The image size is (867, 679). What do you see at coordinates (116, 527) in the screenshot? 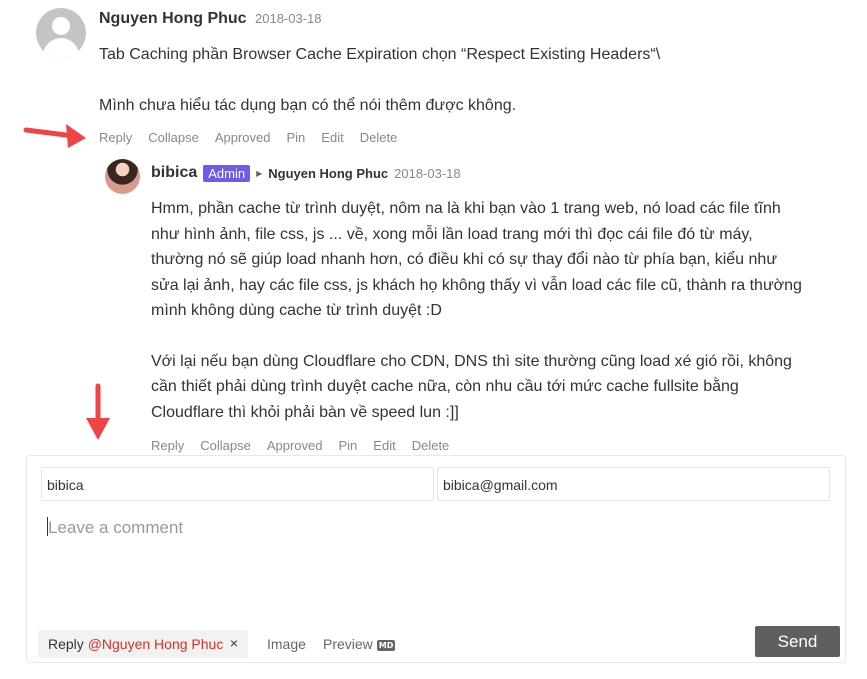
I see `comment-placeholder: Leave a comment` at bounding box center [116, 527].